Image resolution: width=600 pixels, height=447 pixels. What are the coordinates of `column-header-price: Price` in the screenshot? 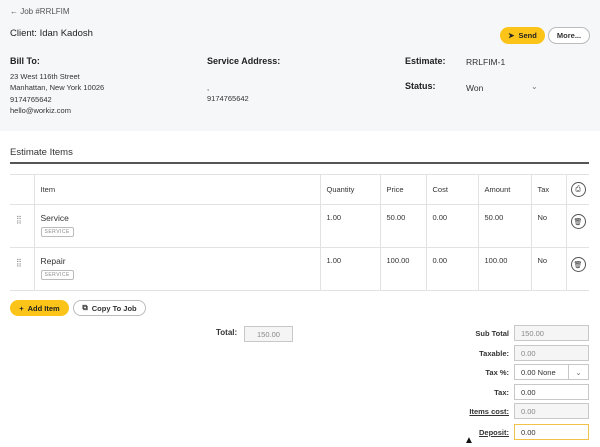 It's located at (402, 189).